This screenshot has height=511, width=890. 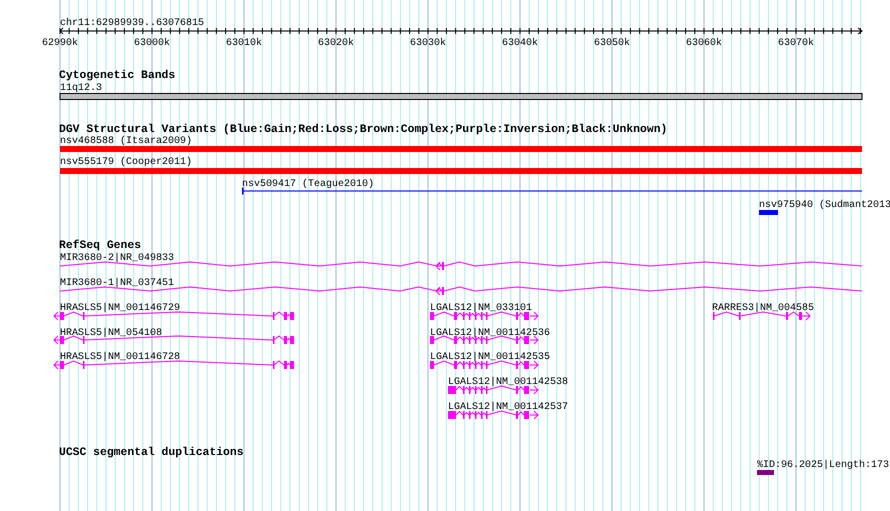 What do you see at coordinates (117, 283) in the screenshot?
I see `feature-label: MIR3680-1|NR_037451` at bounding box center [117, 283].